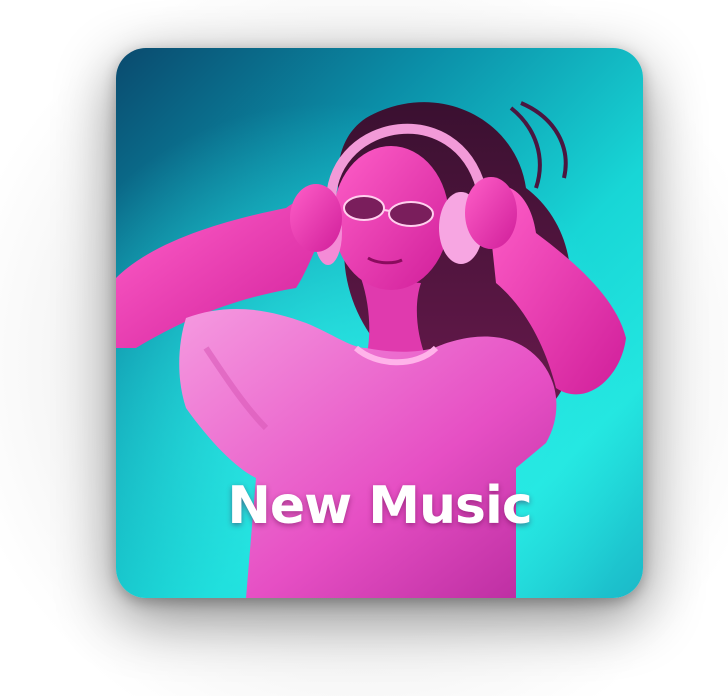  Describe the element at coordinates (393, 318) in the screenshot. I see `neck` at that location.